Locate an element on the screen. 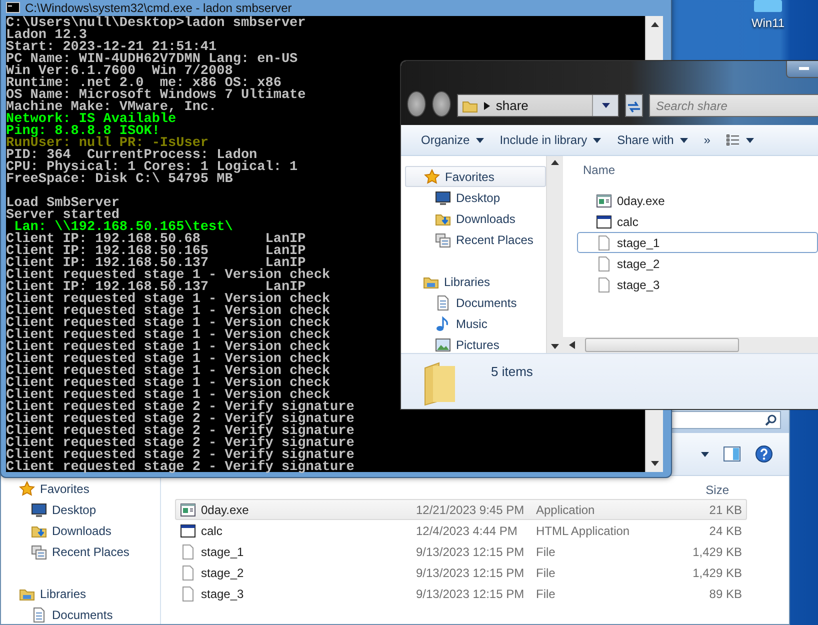 The height and width of the screenshot is (625, 818). file-row: calc is located at coordinates (697, 221).